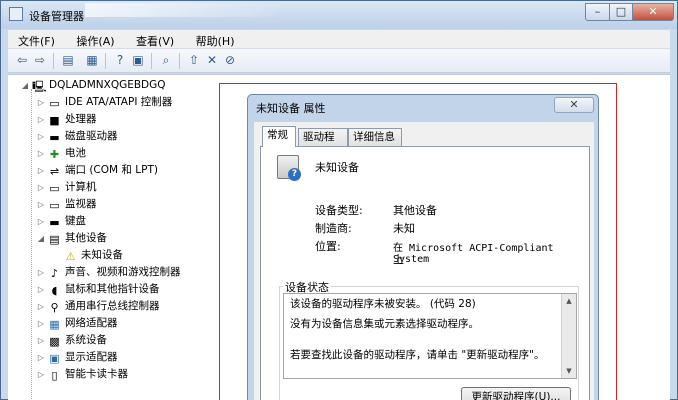 This screenshot has height=400, width=678. Describe the element at coordinates (68, 60) in the screenshot. I see `show-hide-icon: ▤` at that location.